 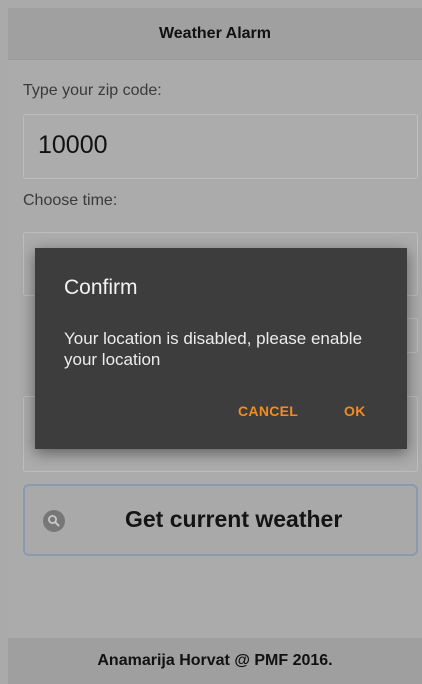 What do you see at coordinates (268, 411) in the screenshot?
I see `cancel-button: CANCEL` at bounding box center [268, 411].